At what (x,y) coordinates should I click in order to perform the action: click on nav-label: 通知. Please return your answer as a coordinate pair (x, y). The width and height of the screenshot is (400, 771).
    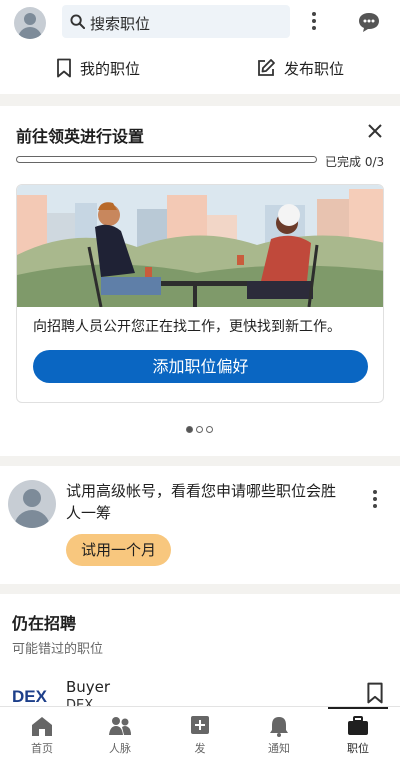
    Looking at the image, I should click on (279, 748).